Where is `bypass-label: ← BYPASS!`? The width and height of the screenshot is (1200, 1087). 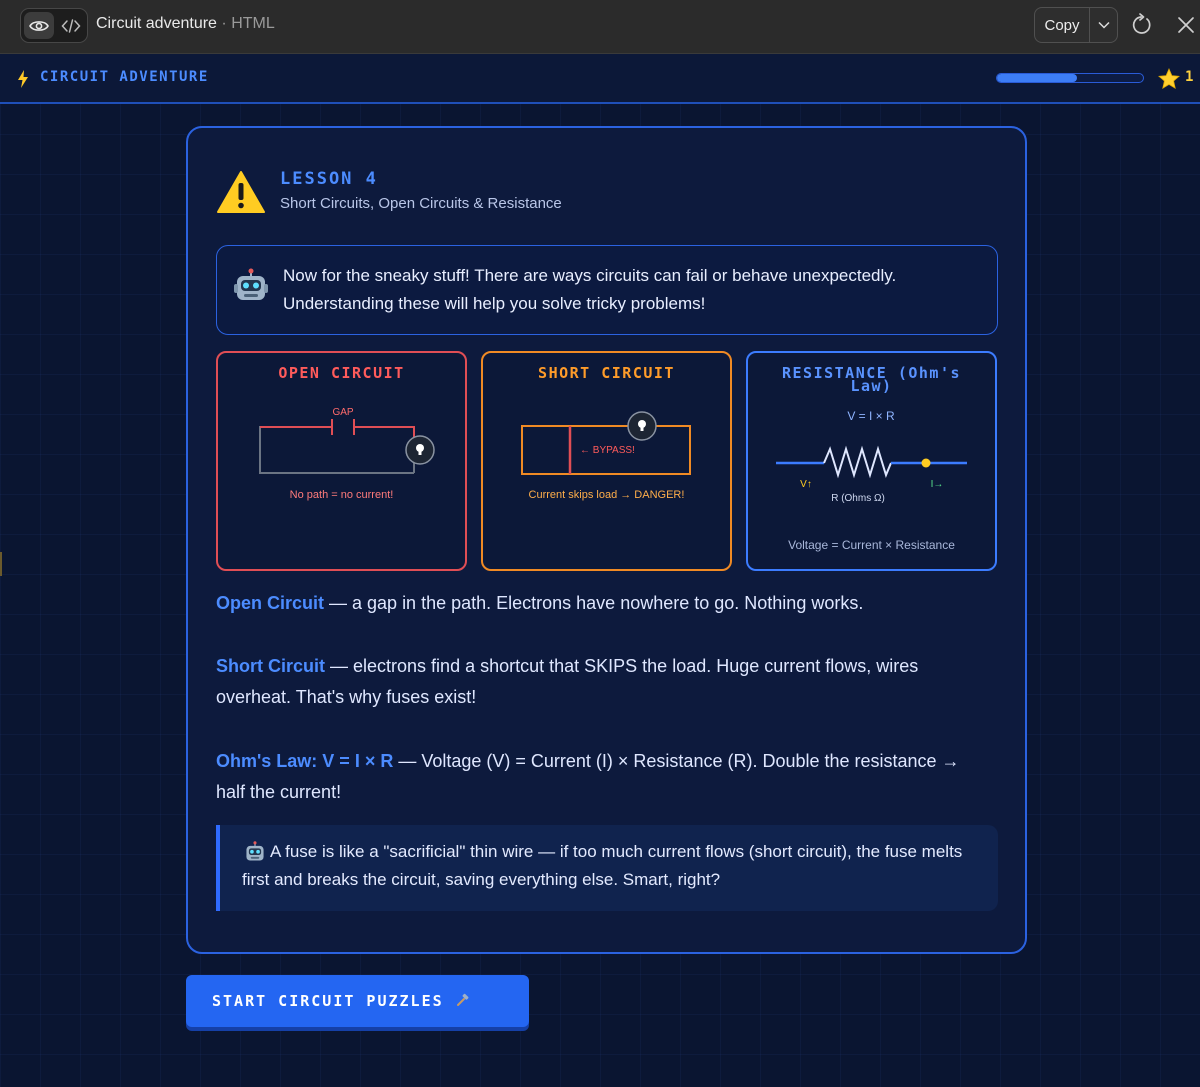
bypass-label: ← BYPASS! is located at coordinates (607, 450).